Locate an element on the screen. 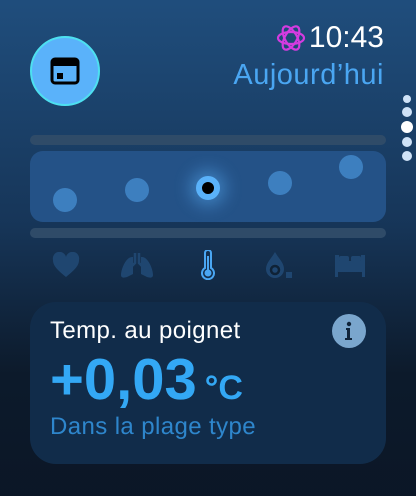 The image size is (416, 496). lungs-icon is located at coordinates (137, 265).